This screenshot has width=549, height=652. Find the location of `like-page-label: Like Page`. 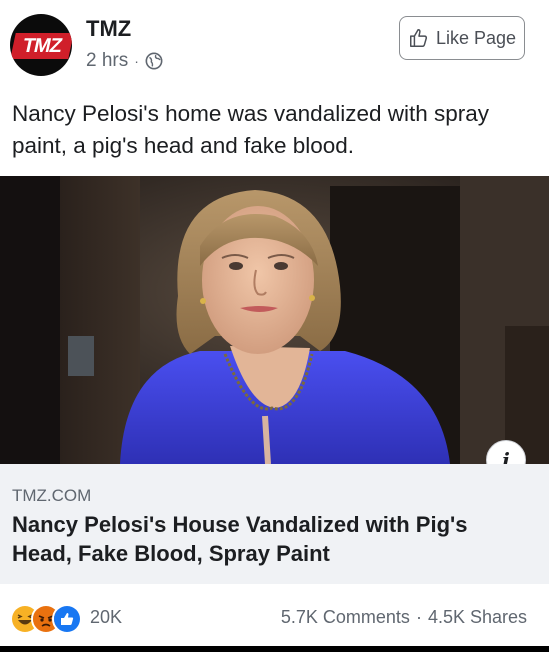

like-page-label: Like Page is located at coordinates (476, 37).